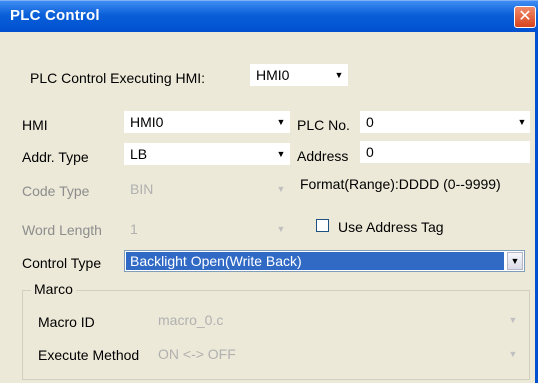 This screenshot has width=538, height=383. Describe the element at coordinates (207, 229) in the screenshot. I see `word-length-select: 1` at that location.